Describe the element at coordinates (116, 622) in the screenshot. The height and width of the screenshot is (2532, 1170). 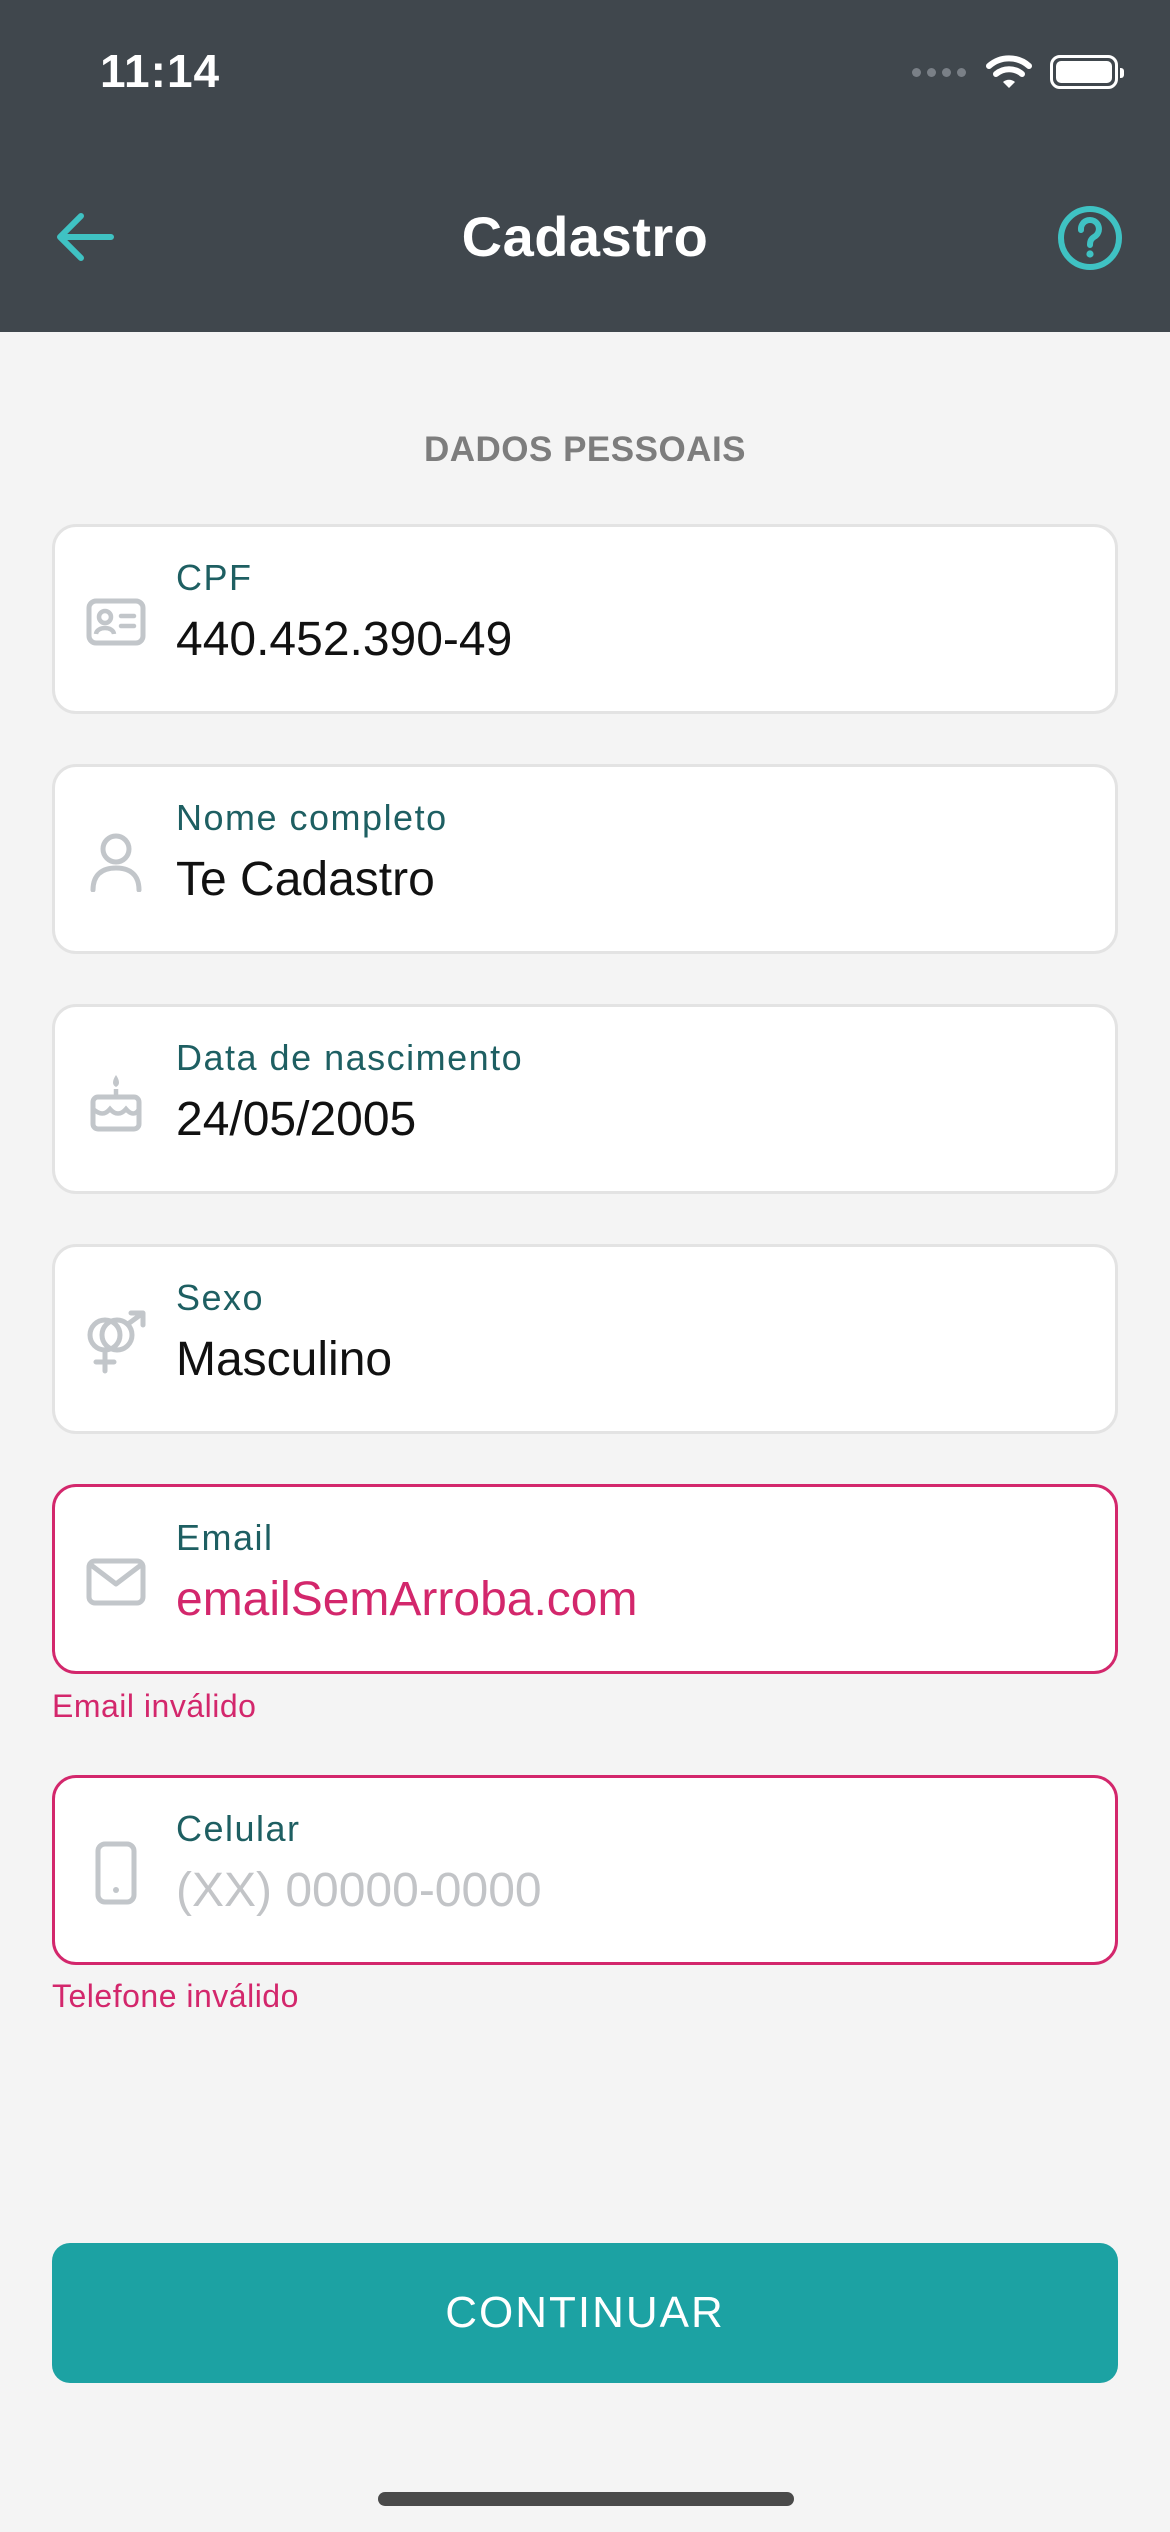
I see `id-card-icon` at that location.